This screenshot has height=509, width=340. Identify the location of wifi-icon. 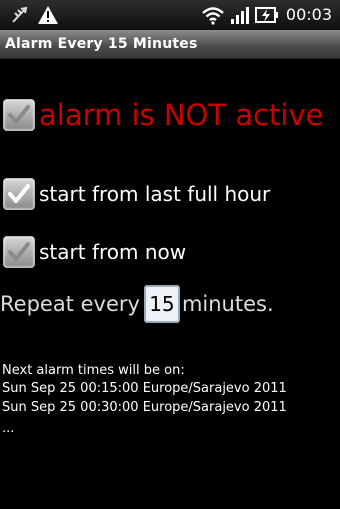
(213, 15).